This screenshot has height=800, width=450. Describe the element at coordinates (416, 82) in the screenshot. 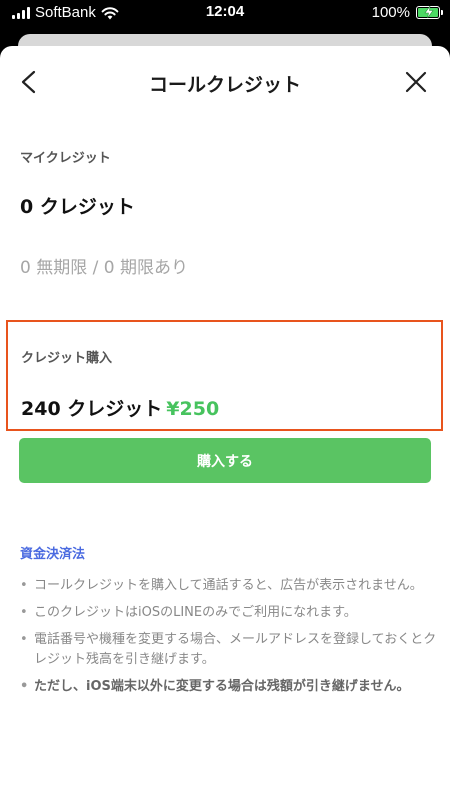

I see `close-icon` at that location.